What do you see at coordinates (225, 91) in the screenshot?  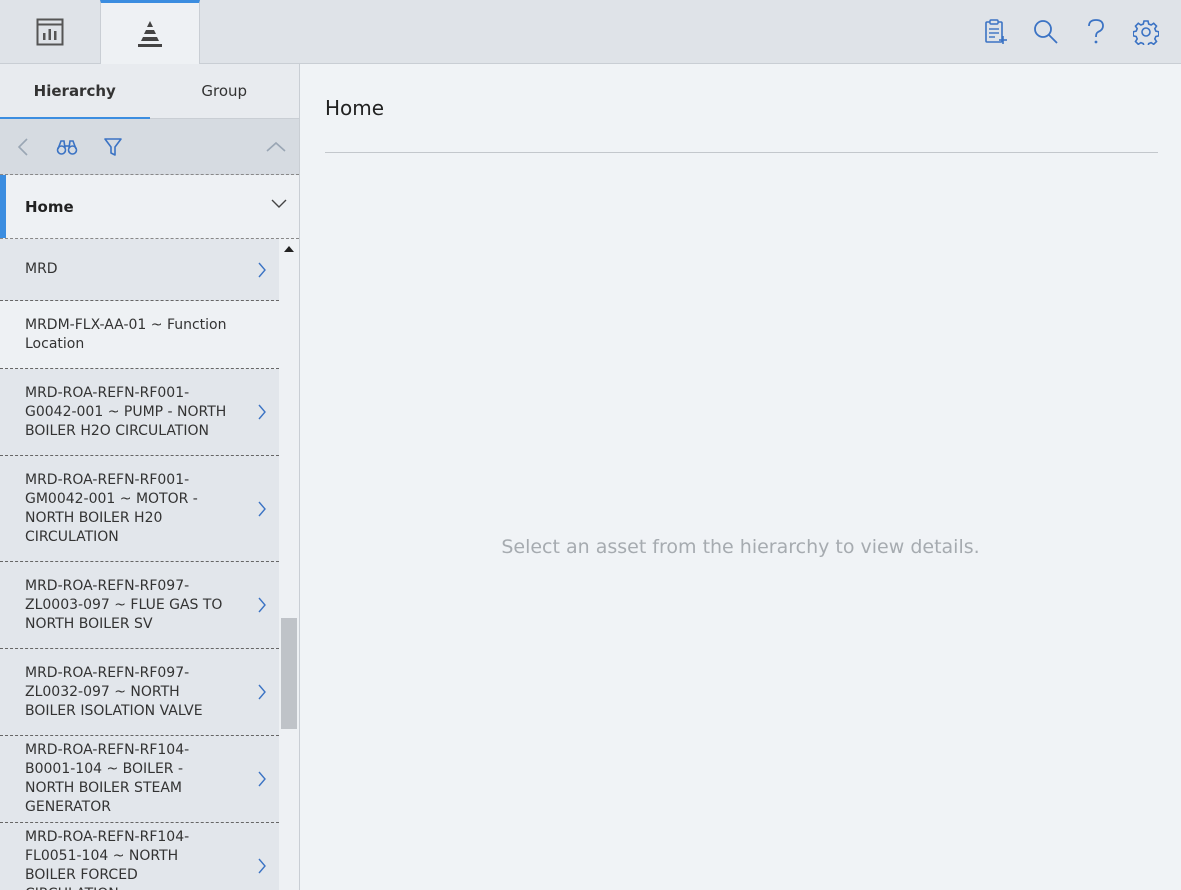 I see `tab-group-view: Group` at bounding box center [225, 91].